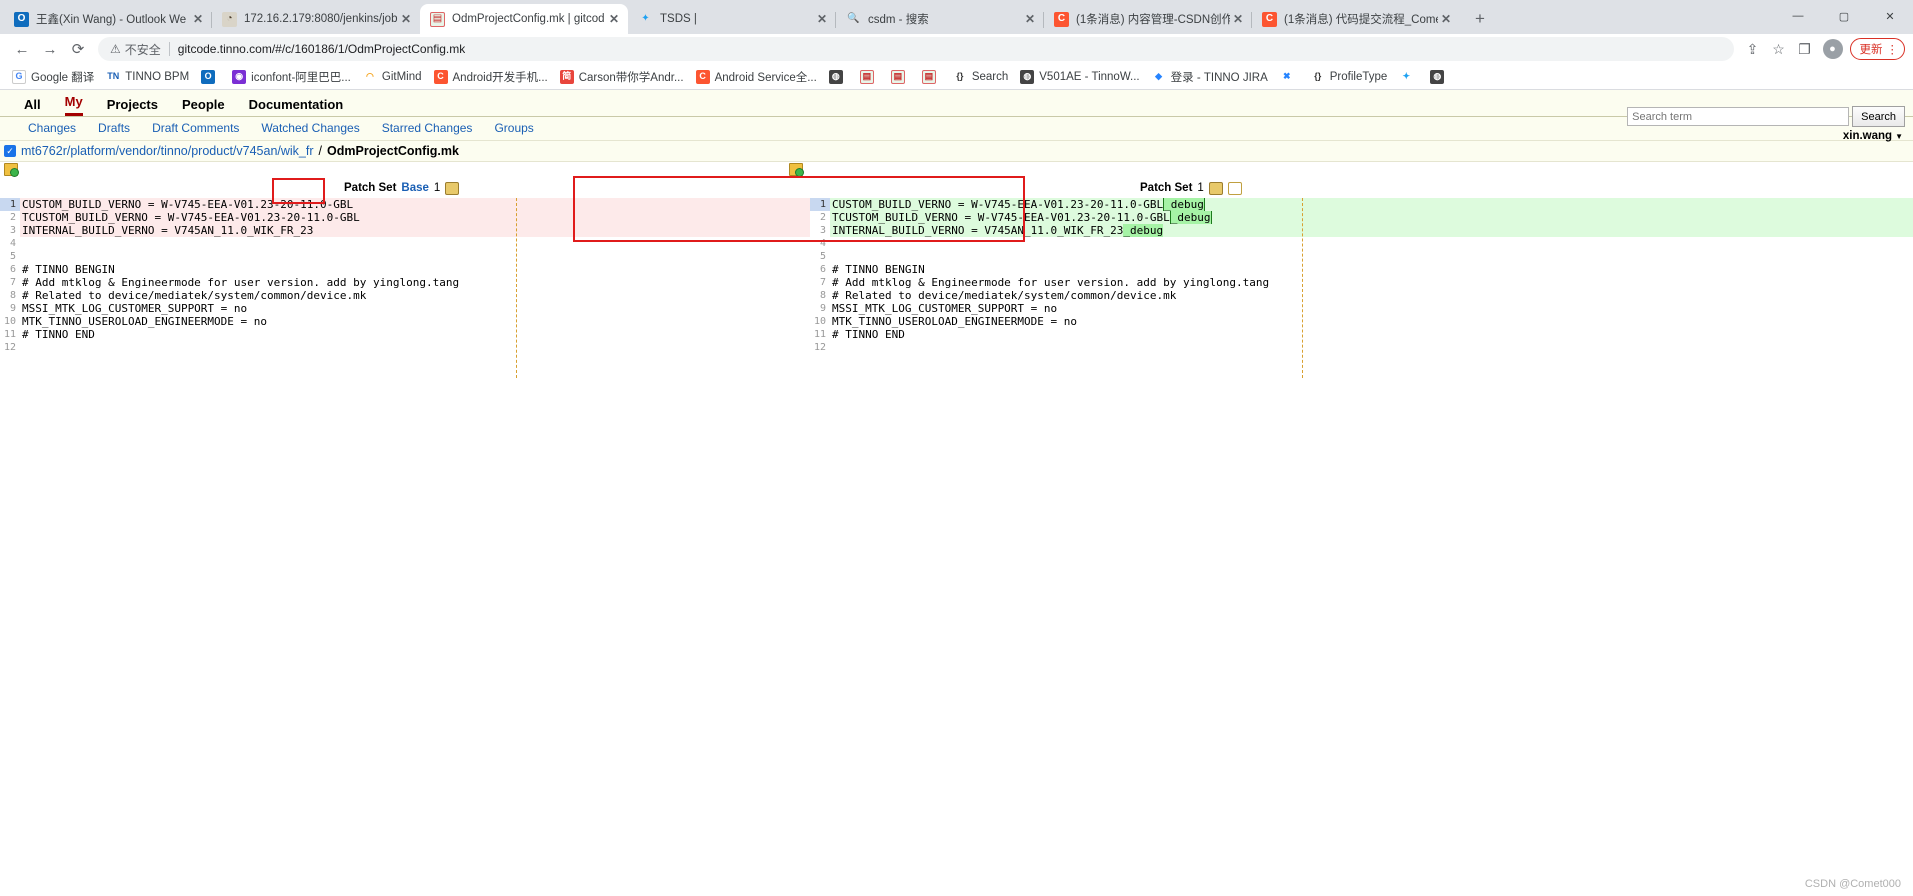 The image size is (1913, 896). Describe the element at coordinates (1798, 16) in the screenshot. I see `minimize-button: —` at that location.